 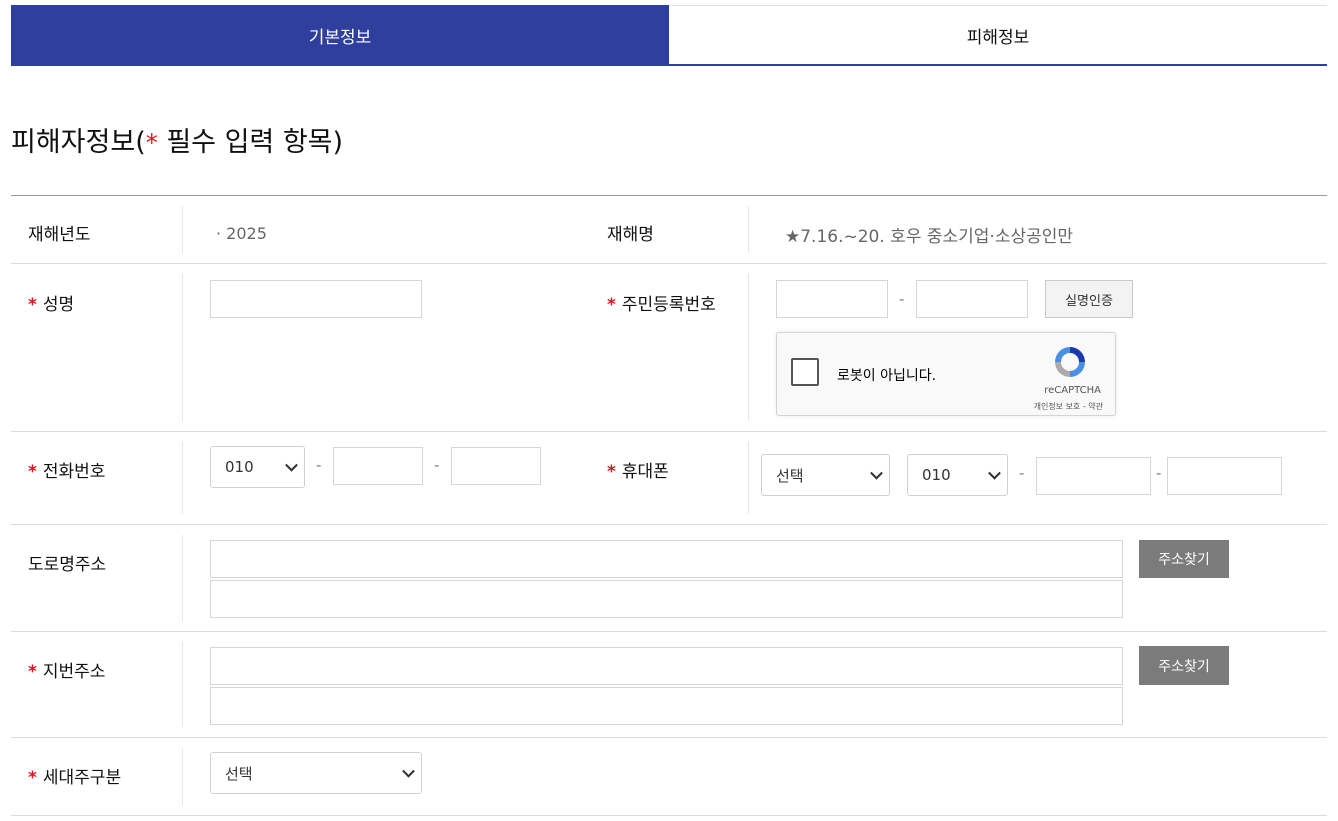 What do you see at coordinates (790, 475) in the screenshot?
I see `mobile-carrier-value: 선택` at bounding box center [790, 475].